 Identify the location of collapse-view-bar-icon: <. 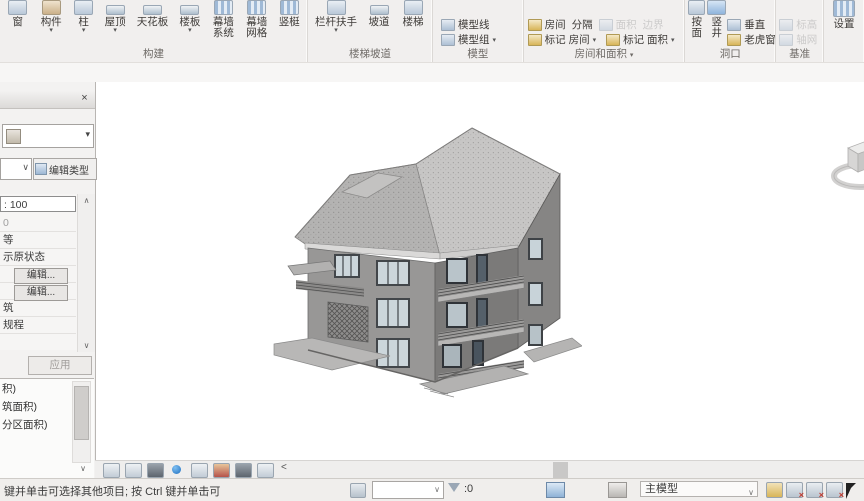
(284, 467).